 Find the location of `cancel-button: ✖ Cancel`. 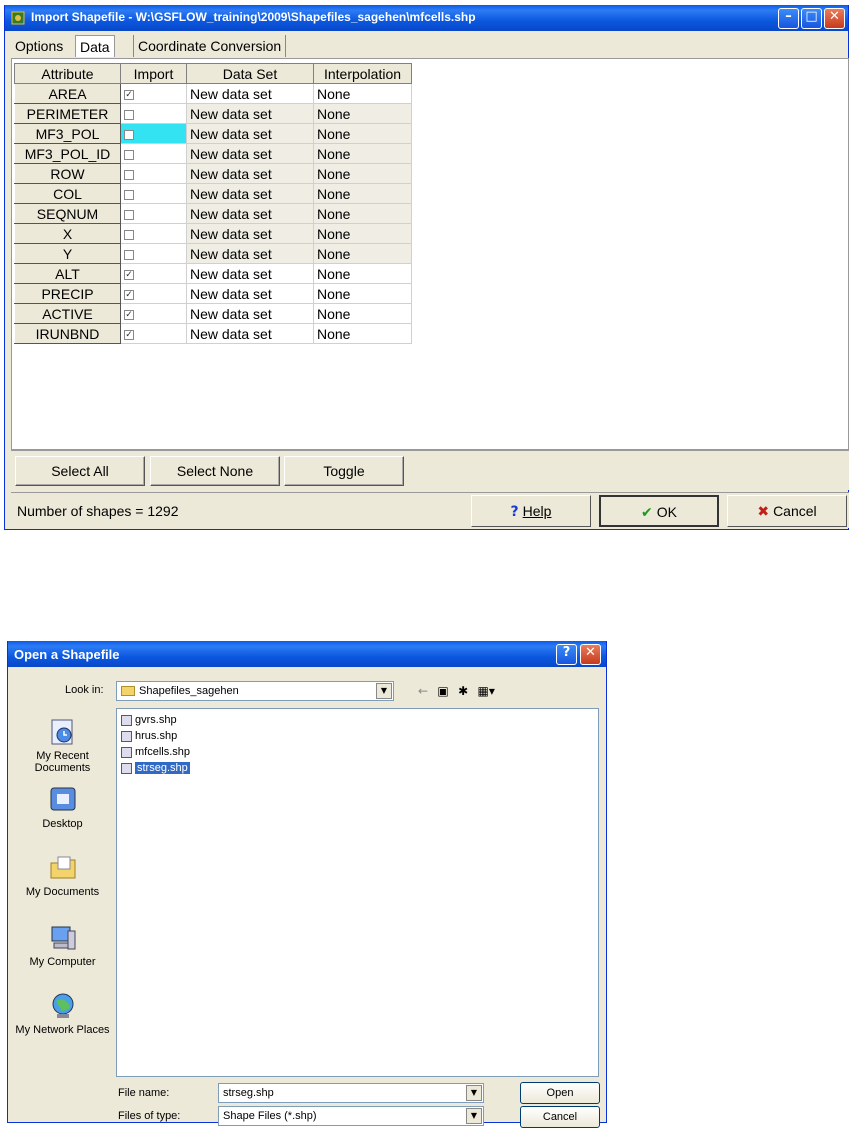

cancel-button: ✖ Cancel is located at coordinates (787, 511).